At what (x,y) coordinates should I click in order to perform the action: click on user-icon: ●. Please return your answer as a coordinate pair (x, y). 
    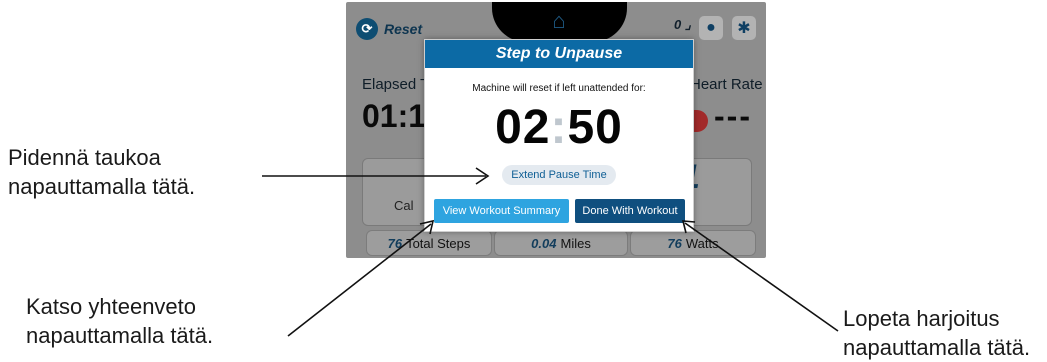
    Looking at the image, I should click on (711, 27).